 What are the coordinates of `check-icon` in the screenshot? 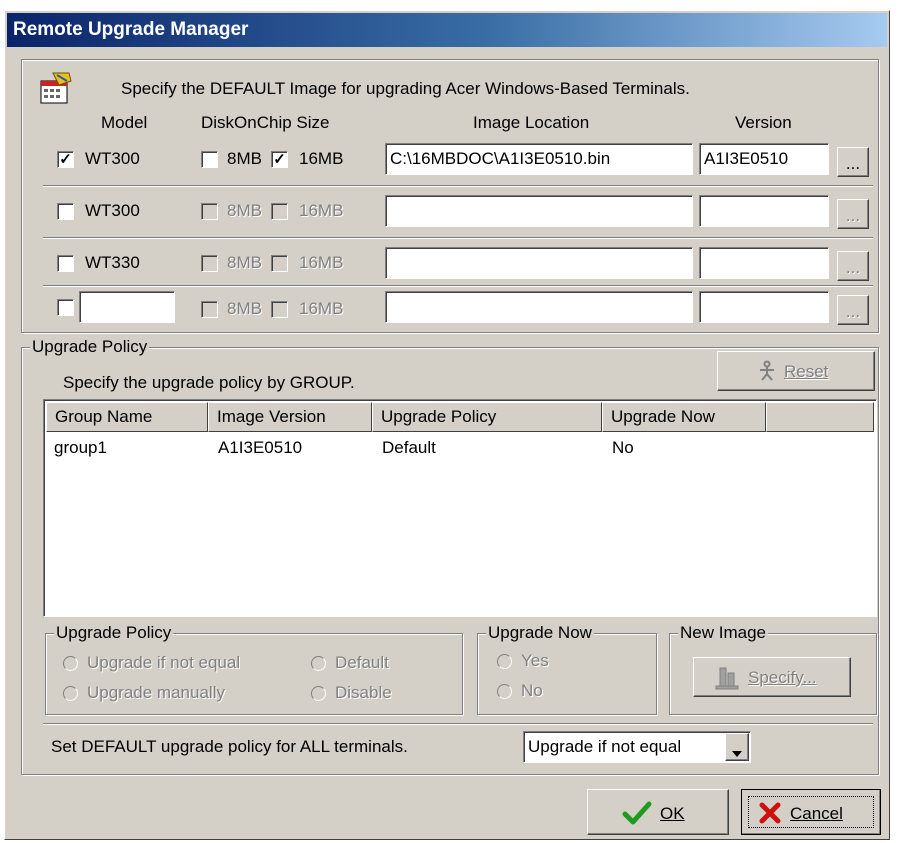 It's located at (637, 815).